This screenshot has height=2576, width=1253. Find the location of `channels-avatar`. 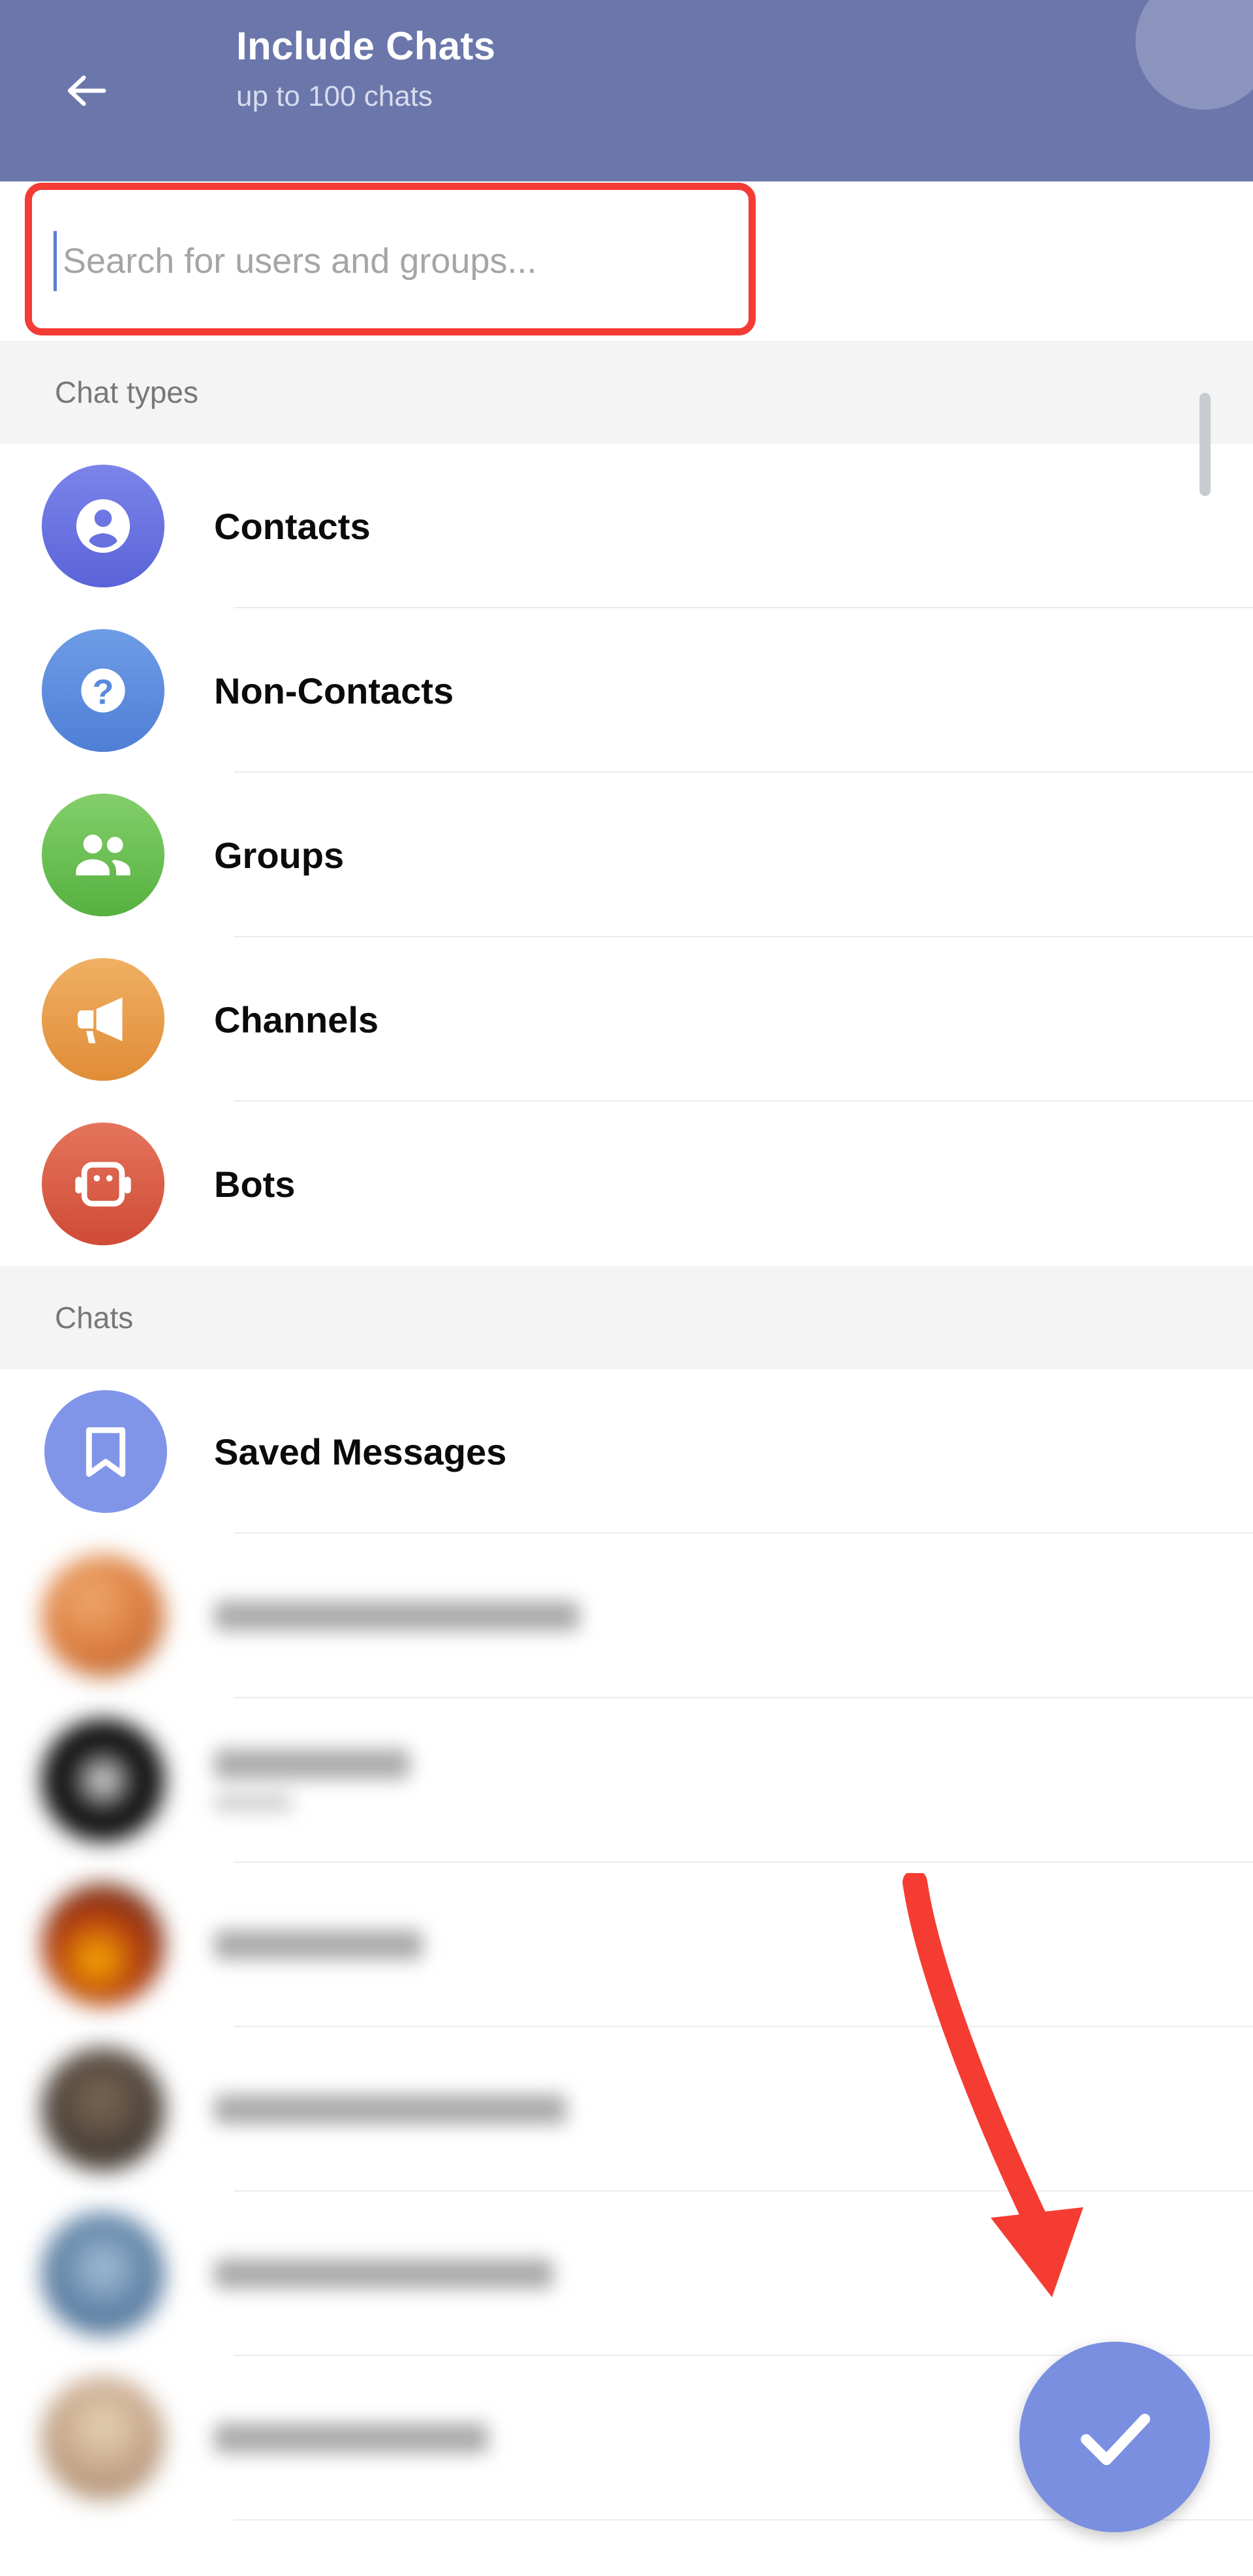

channels-avatar is located at coordinates (103, 1020).